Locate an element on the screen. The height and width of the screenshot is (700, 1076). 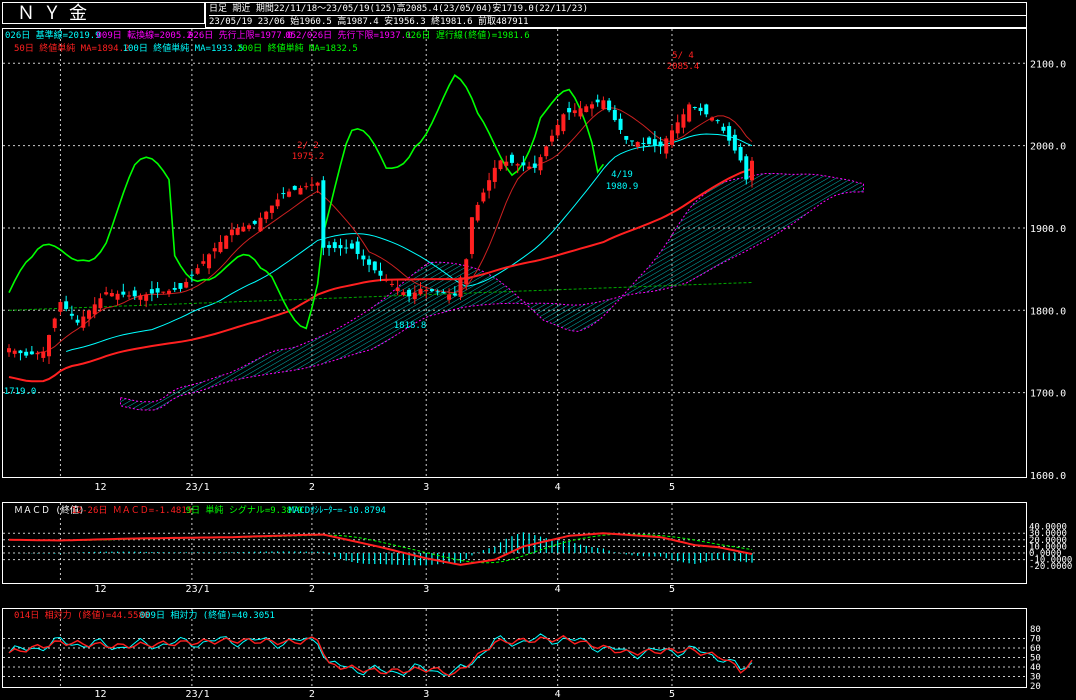
legend-ma: 200日 終値単純 MA=1832.5 is located at coordinates (297, 48).